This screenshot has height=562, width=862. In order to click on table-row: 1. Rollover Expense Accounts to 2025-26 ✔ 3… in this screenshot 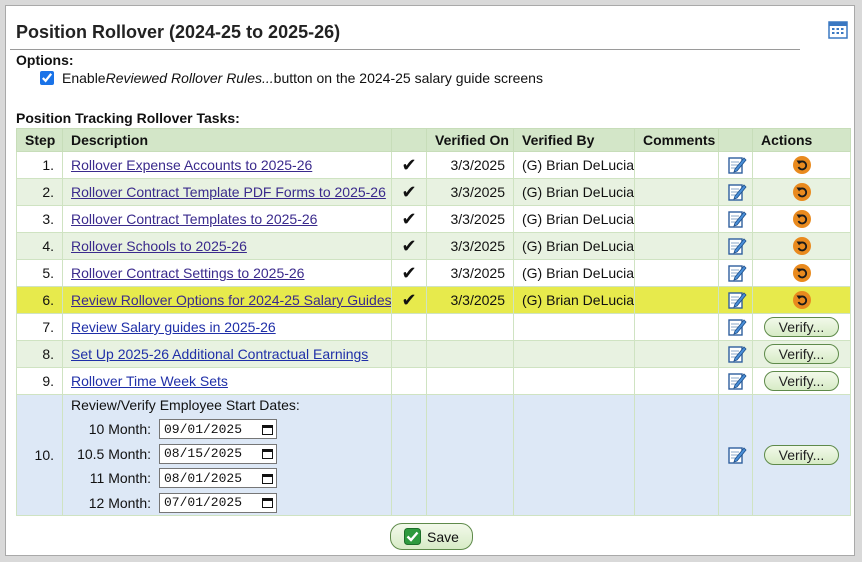, I will do `click(433, 165)`.